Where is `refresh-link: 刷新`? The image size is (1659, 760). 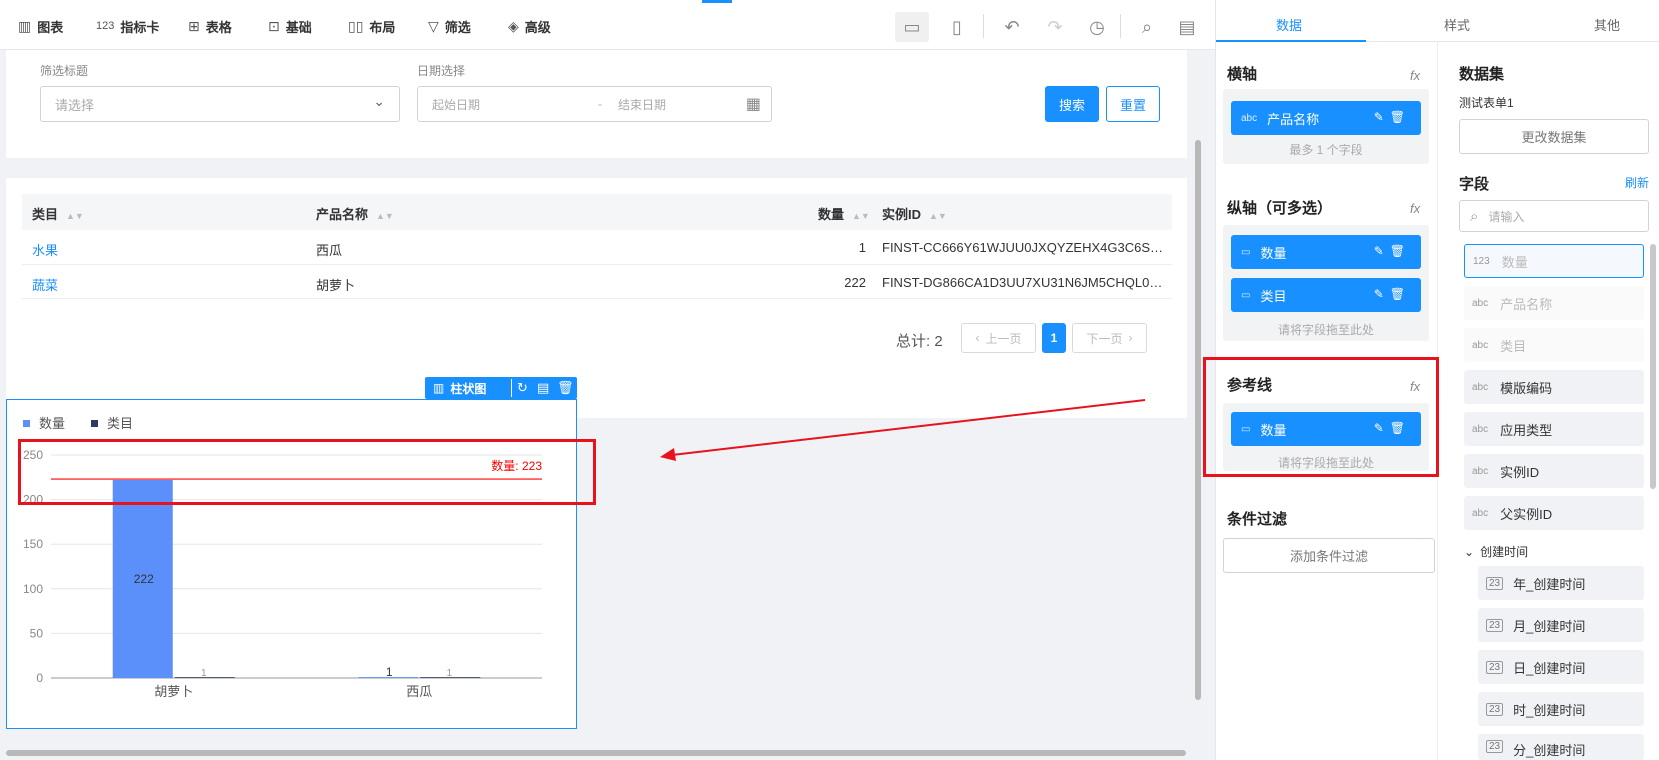 refresh-link: 刷新 is located at coordinates (1637, 182).